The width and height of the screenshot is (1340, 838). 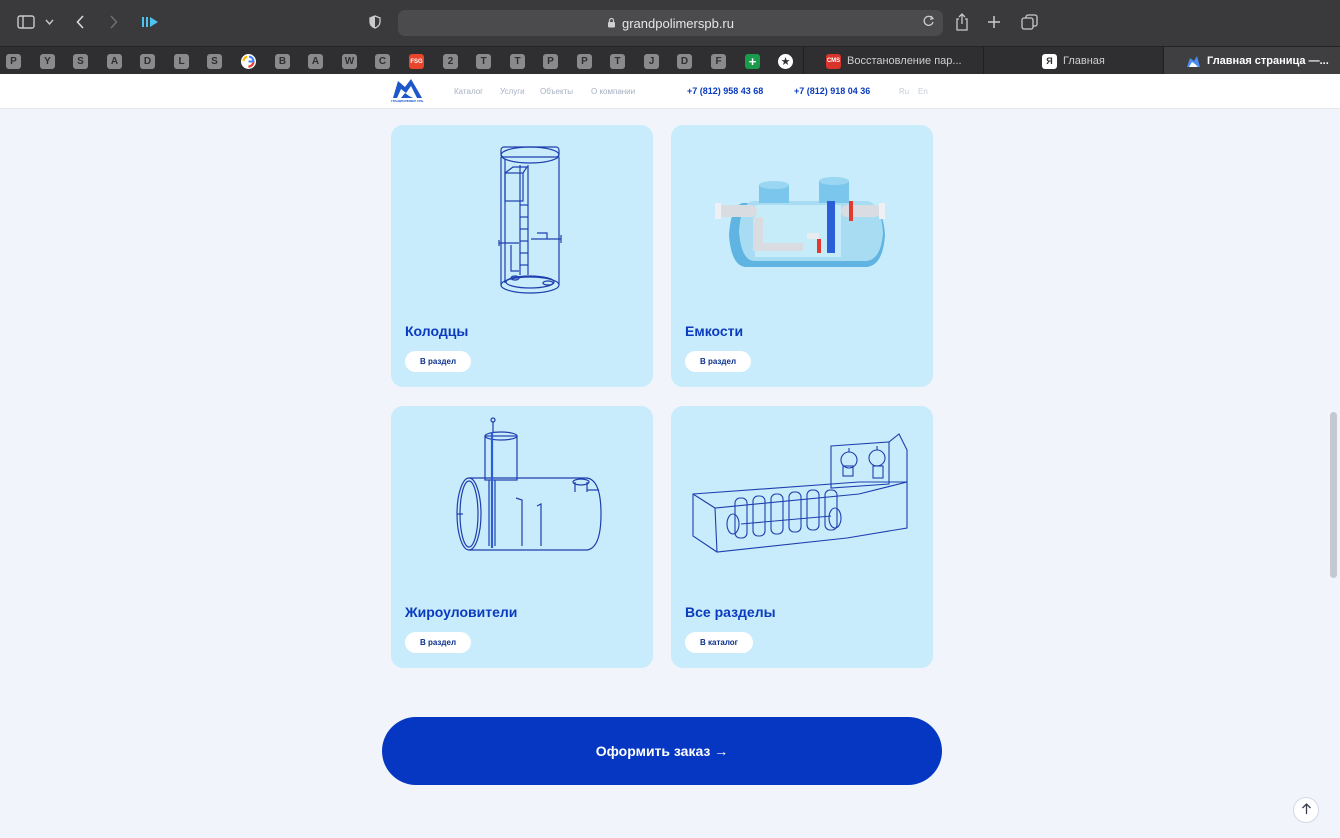 What do you see at coordinates (725, 91) in the screenshot?
I see `phone-primary: +7 (812) 958 43 68` at bounding box center [725, 91].